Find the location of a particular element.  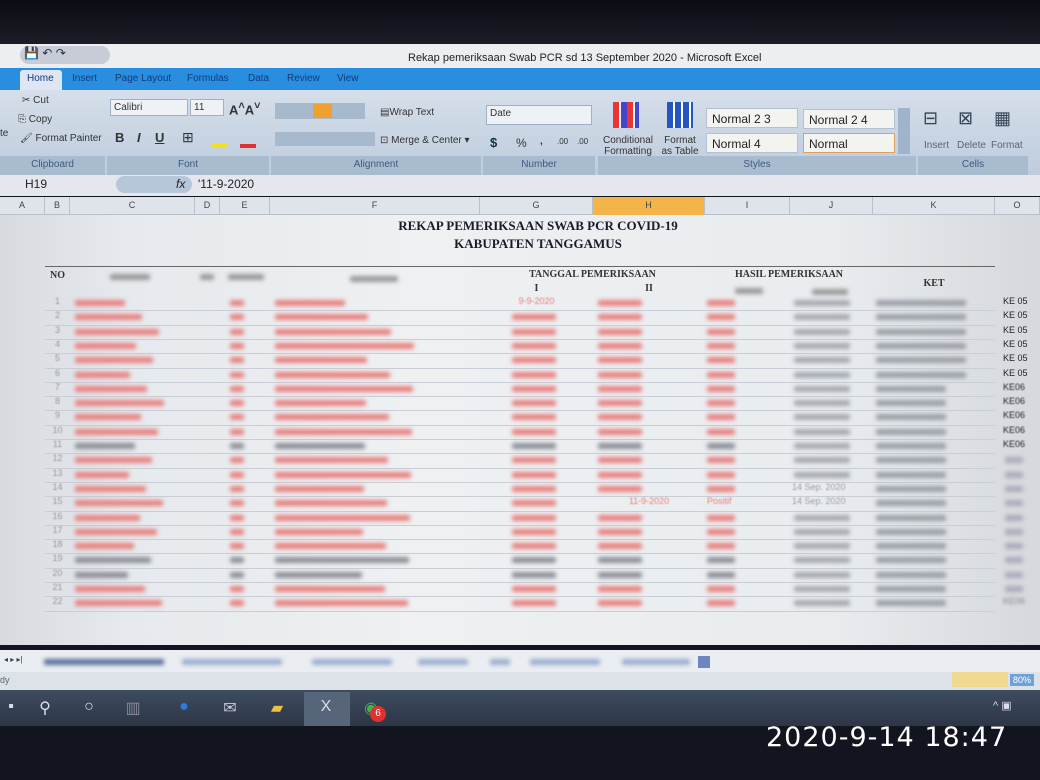

column-header-A: A is located at coordinates (22, 206).